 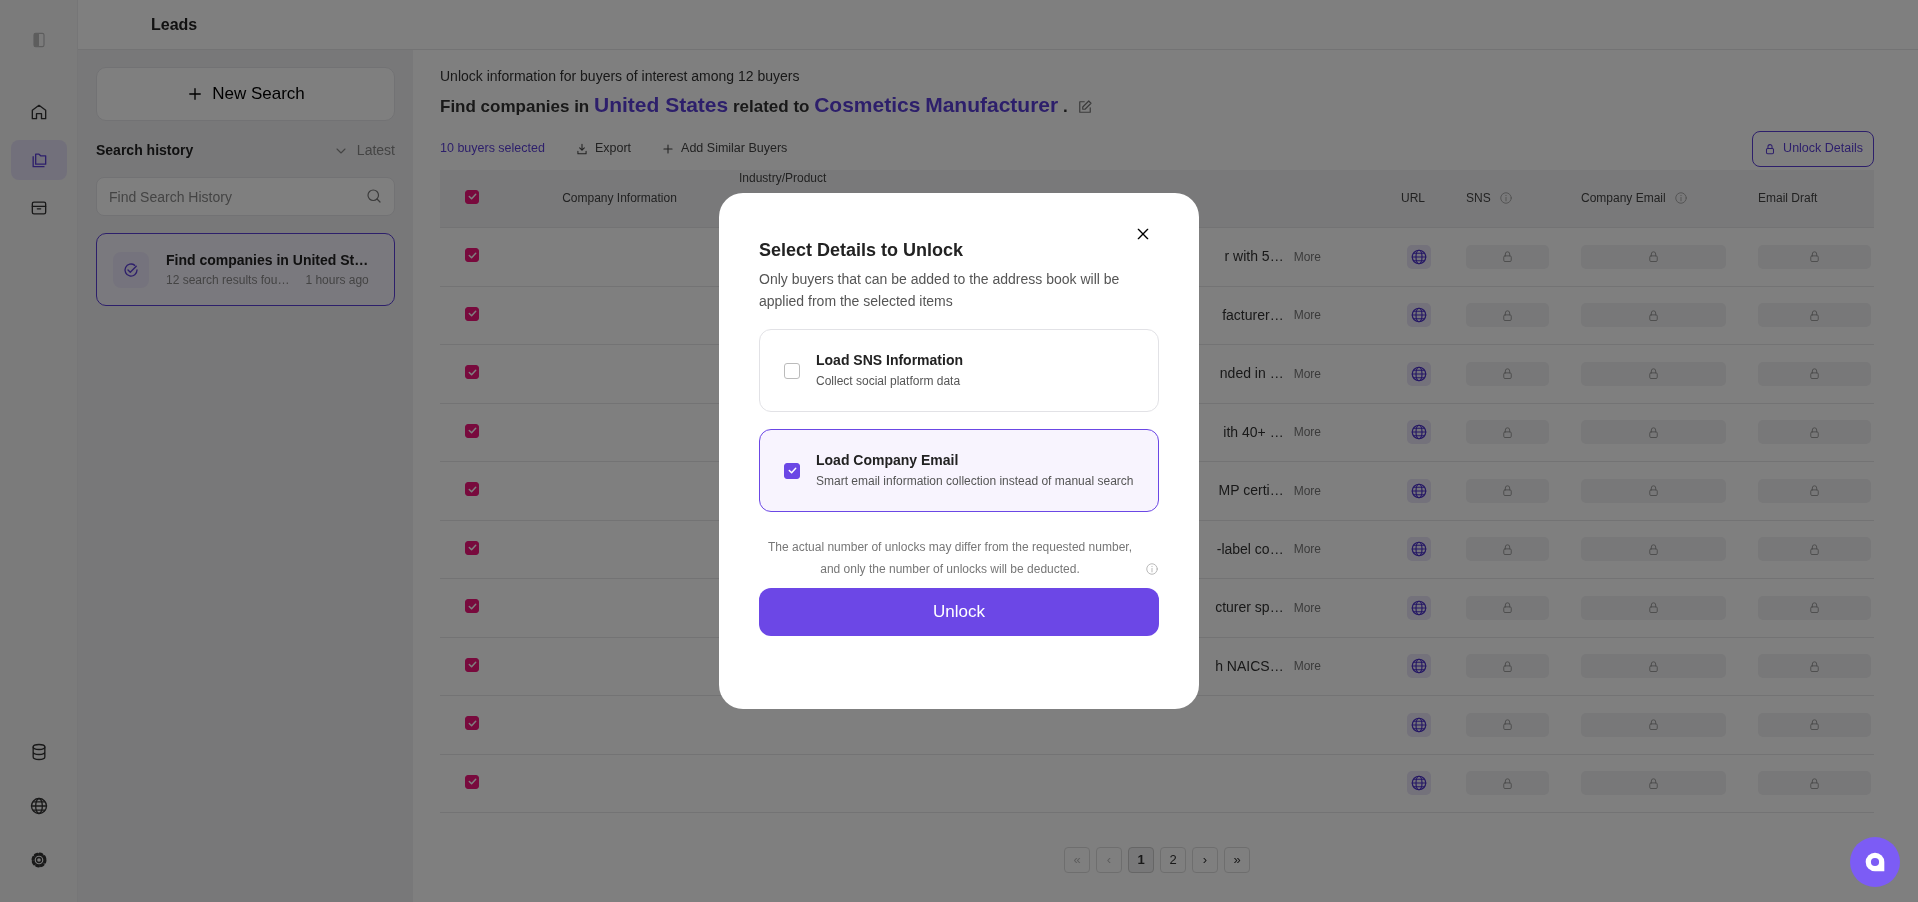 I want to click on history-item: Find companies in United St… 12 search results fou… 1 hours ago, so click(x=245, y=269).